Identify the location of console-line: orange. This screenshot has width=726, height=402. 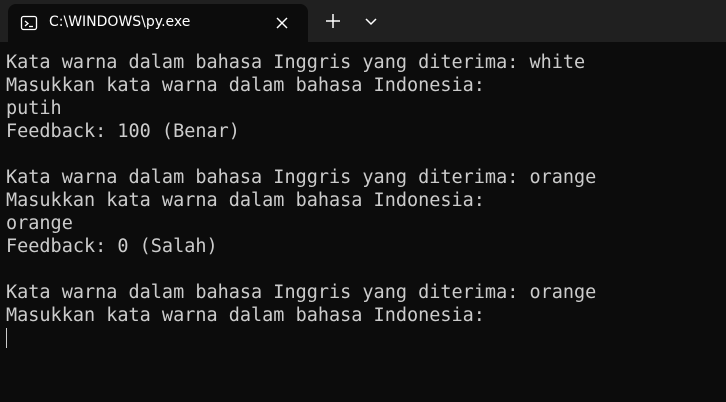
(39, 223).